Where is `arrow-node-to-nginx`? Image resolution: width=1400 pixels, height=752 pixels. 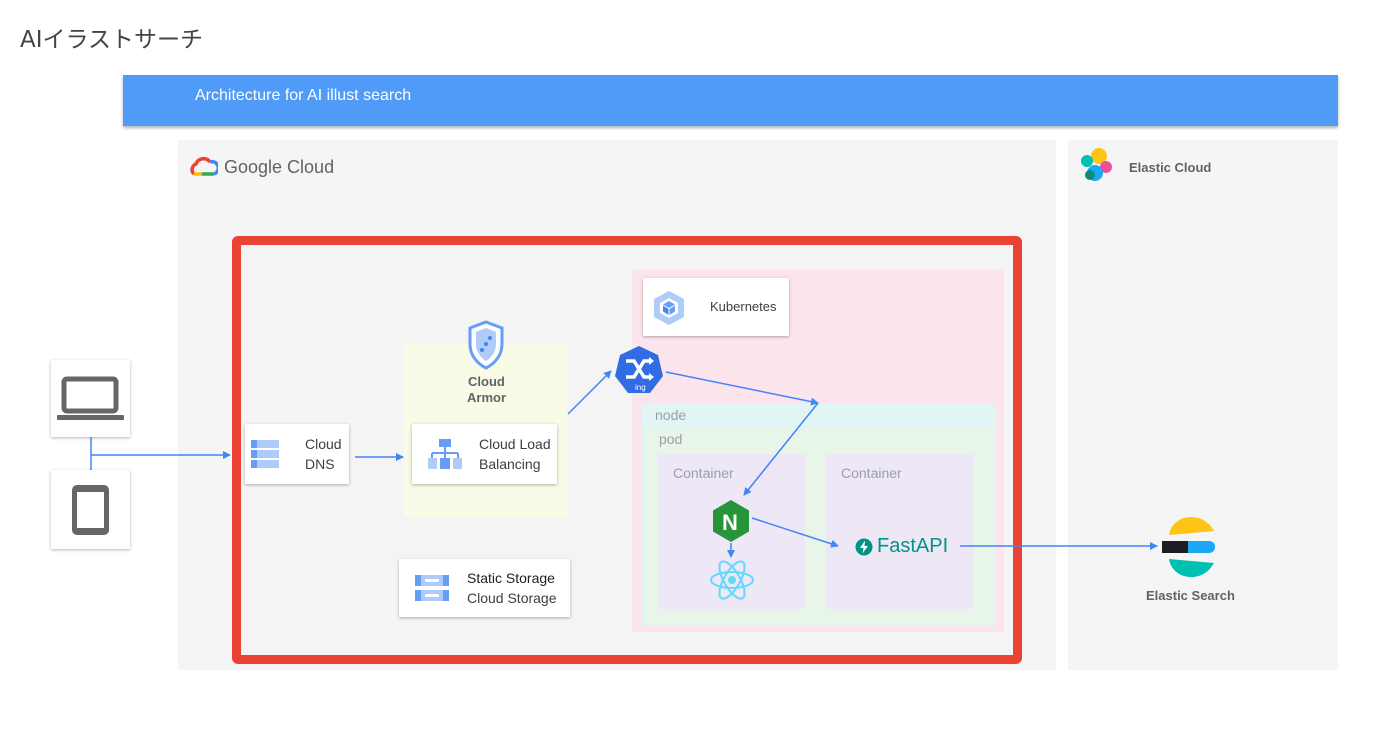 arrow-node-to-nginx is located at coordinates (781, 449).